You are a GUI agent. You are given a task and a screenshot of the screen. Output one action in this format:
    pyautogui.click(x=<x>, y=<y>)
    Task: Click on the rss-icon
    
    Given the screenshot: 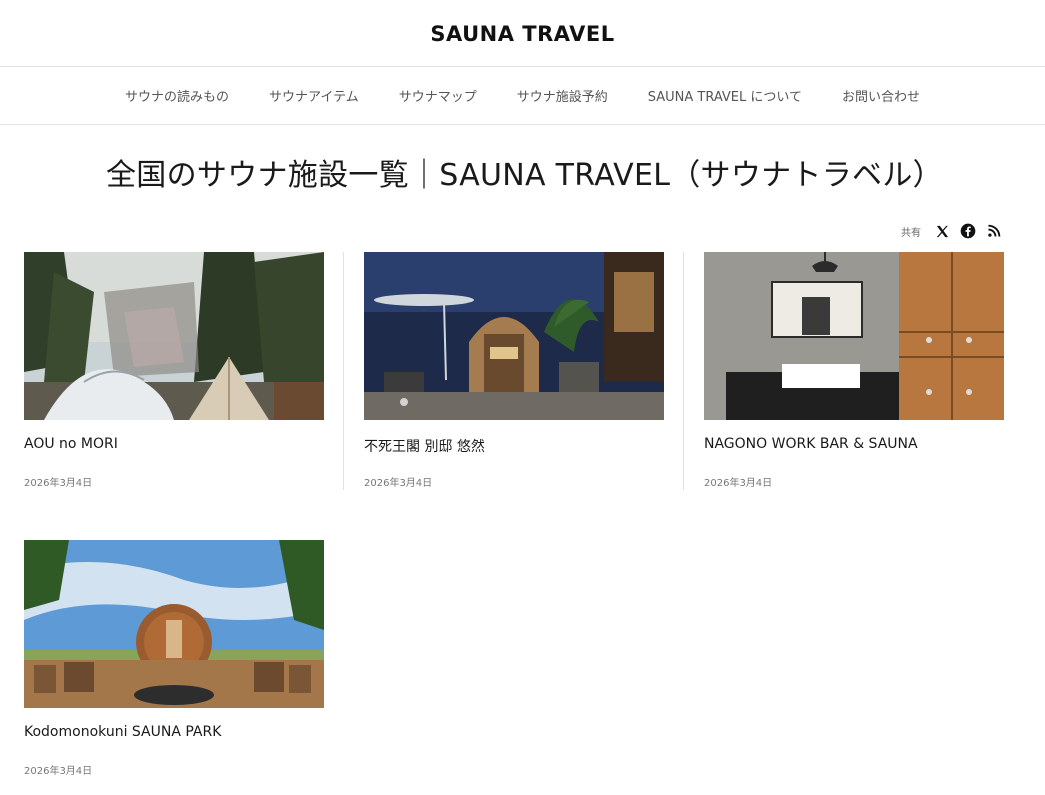 What is the action you would take?
    pyautogui.click(x=994, y=231)
    